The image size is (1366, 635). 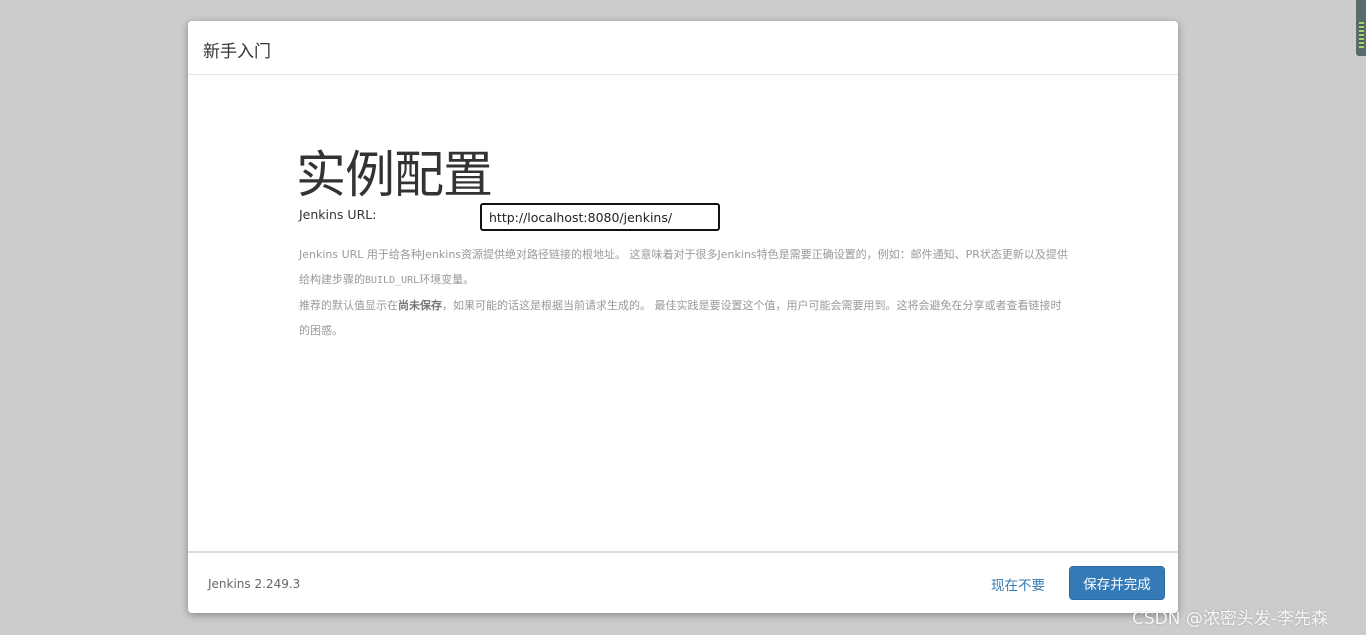 I want to click on jenkins-url-label: Jenkins URL:, so click(x=338, y=214).